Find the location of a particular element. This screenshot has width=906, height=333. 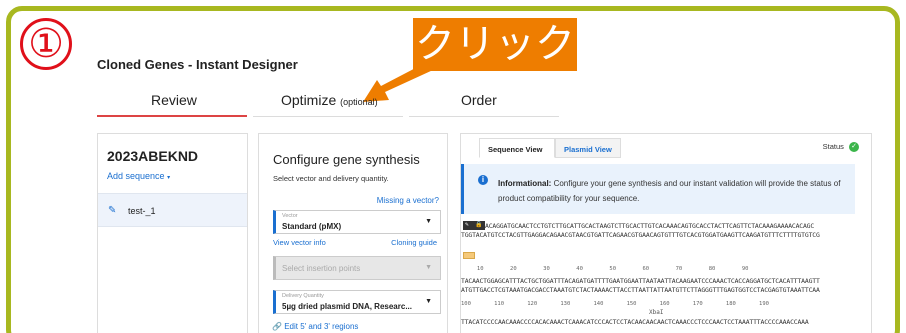

step-optimize: Optimize (optional) is located at coordinates (329, 100).